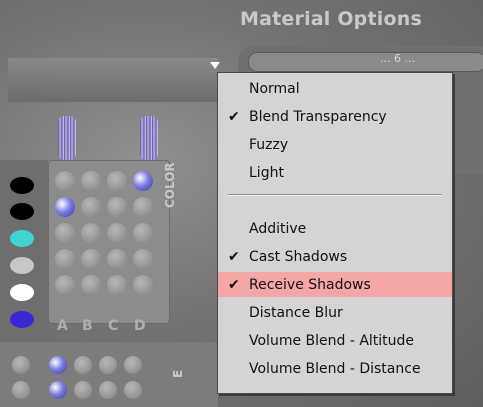 The width and height of the screenshot is (483, 407). I want to click on swatch-white, so click(22, 292).